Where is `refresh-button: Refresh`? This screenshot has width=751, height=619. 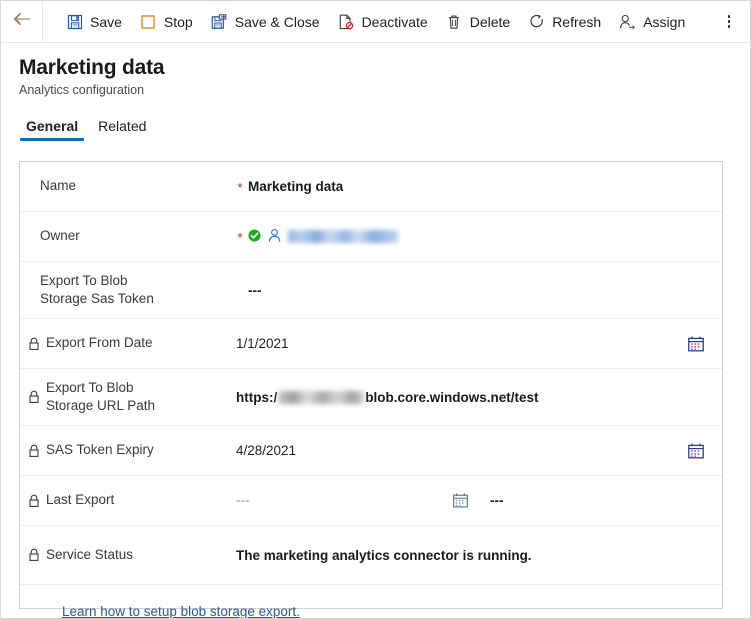 refresh-button: Refresh is located at coordinates (564, 21).